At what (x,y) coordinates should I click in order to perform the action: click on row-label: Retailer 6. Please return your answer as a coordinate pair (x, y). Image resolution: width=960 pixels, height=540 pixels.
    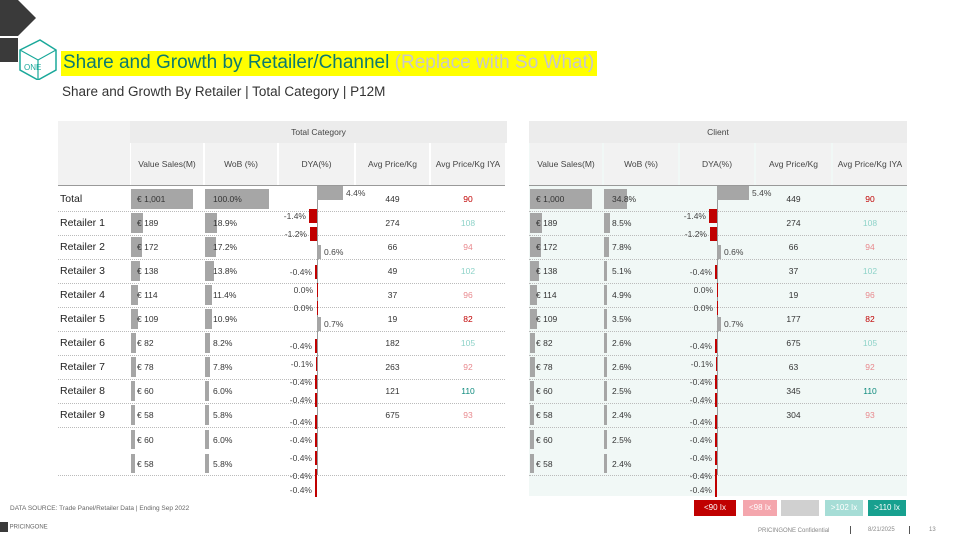
    Looking at the image, I should click on (82, 343).